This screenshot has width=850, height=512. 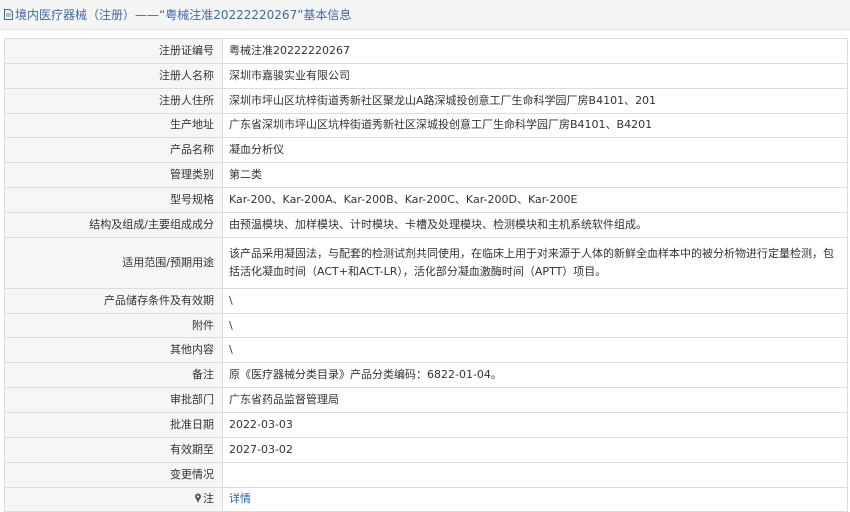 I want to click on field-label: 生产地址, so click(x=113, y=125).